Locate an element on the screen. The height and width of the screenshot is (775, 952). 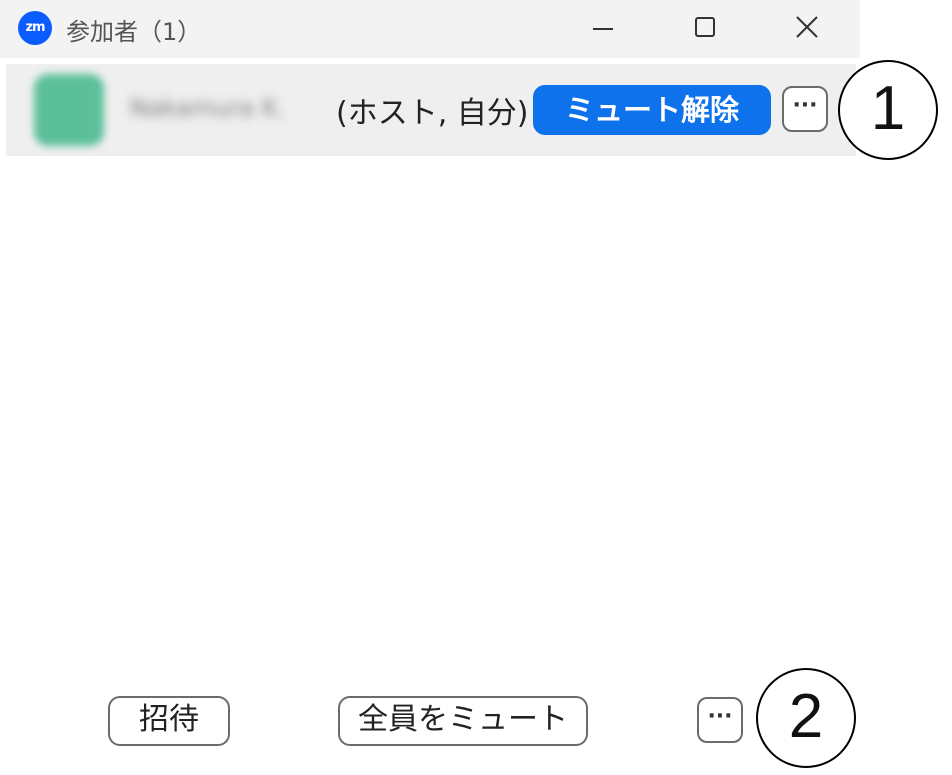
close-button is located at coordinates (807, 27).